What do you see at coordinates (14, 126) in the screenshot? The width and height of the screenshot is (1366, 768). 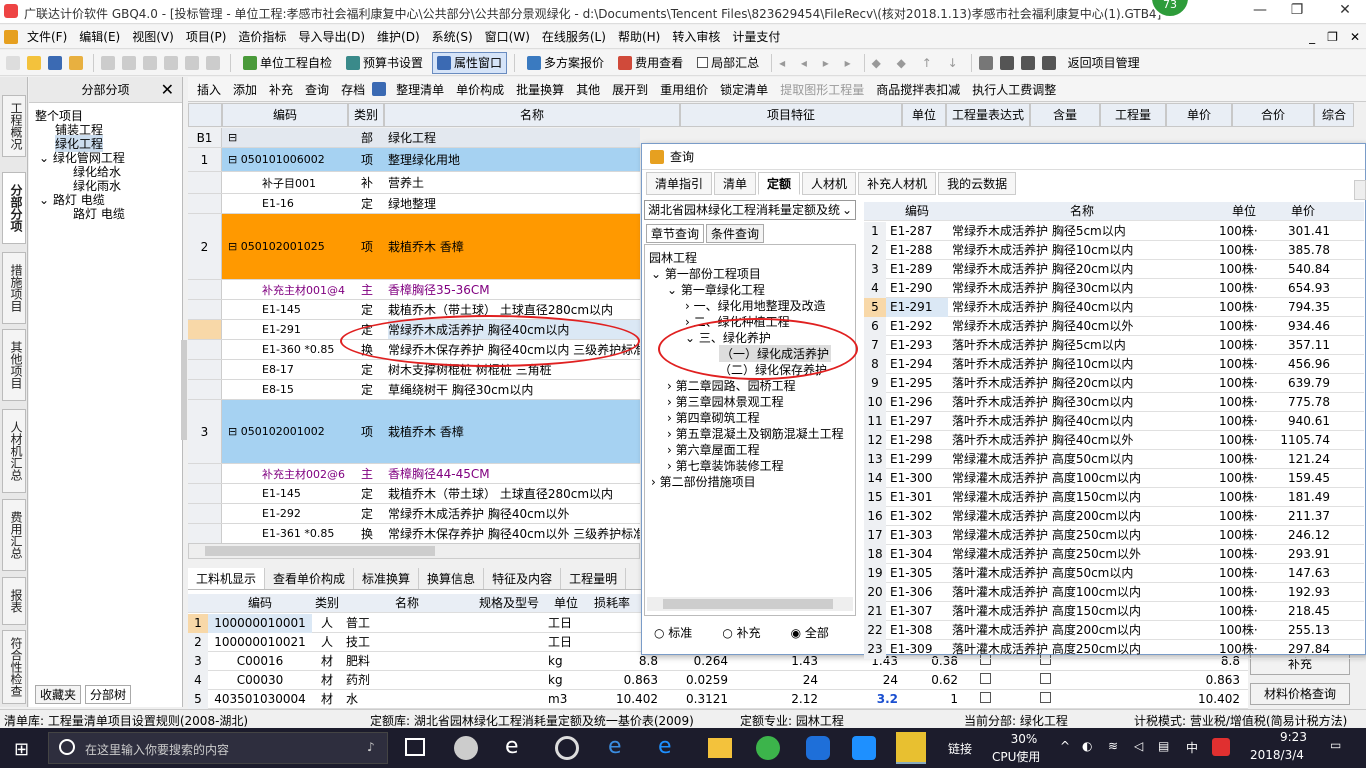 I see `tab-project-overview: 工程概况` at bounding box center [14, 126].